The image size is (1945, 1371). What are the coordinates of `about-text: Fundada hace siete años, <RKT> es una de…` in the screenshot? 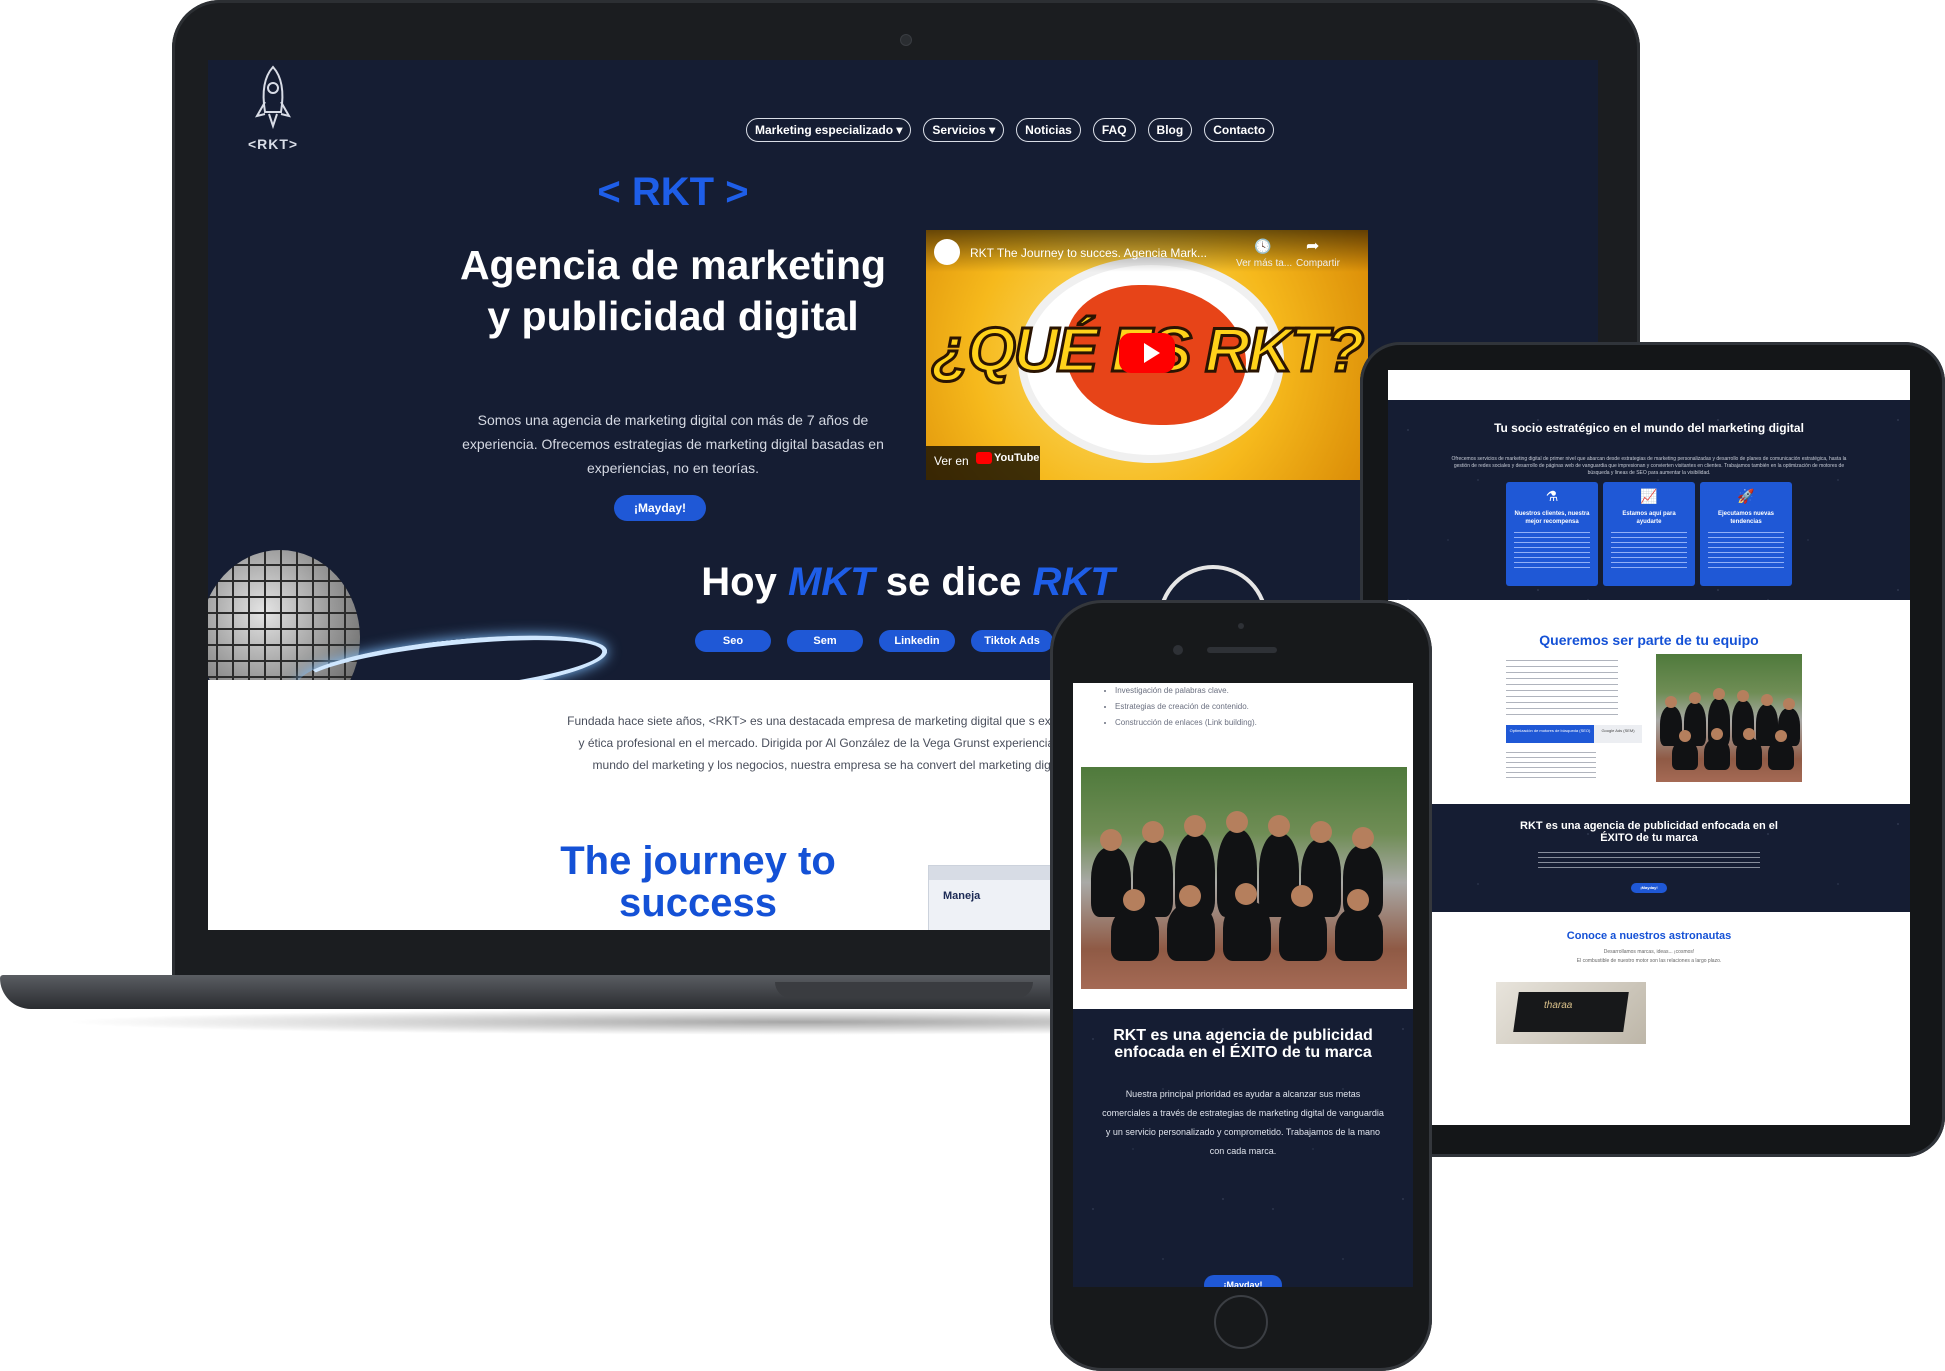 It's located at (831, 743).